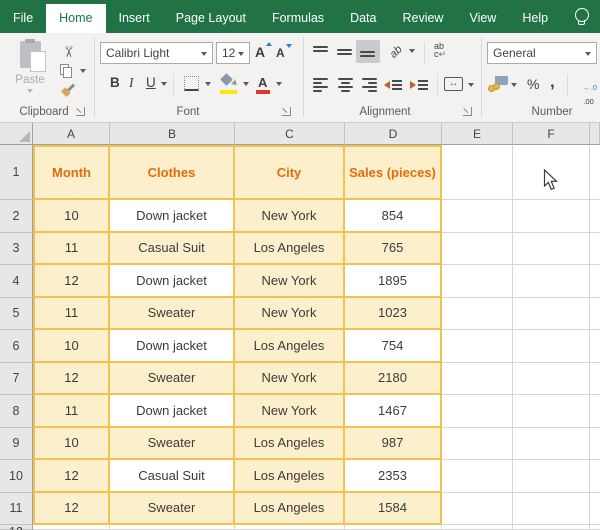  Describe the element at coordinates (290, 443) in the screenshot. I see `cell-C9: Los Angeles` at that location.